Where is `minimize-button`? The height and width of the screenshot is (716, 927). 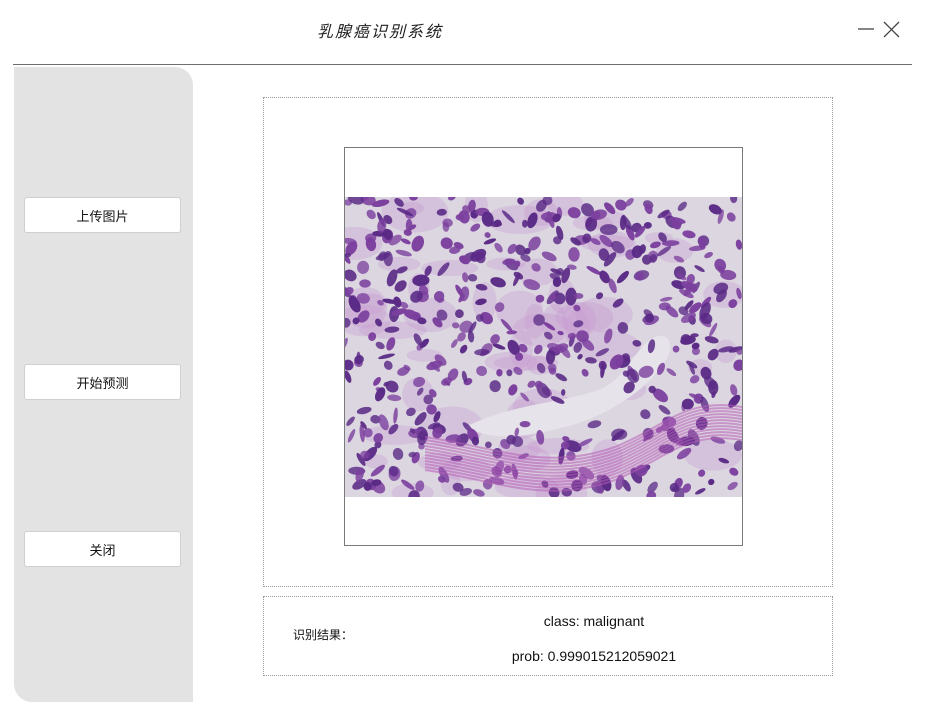
minimize-button is located at coordinates (866, 29).